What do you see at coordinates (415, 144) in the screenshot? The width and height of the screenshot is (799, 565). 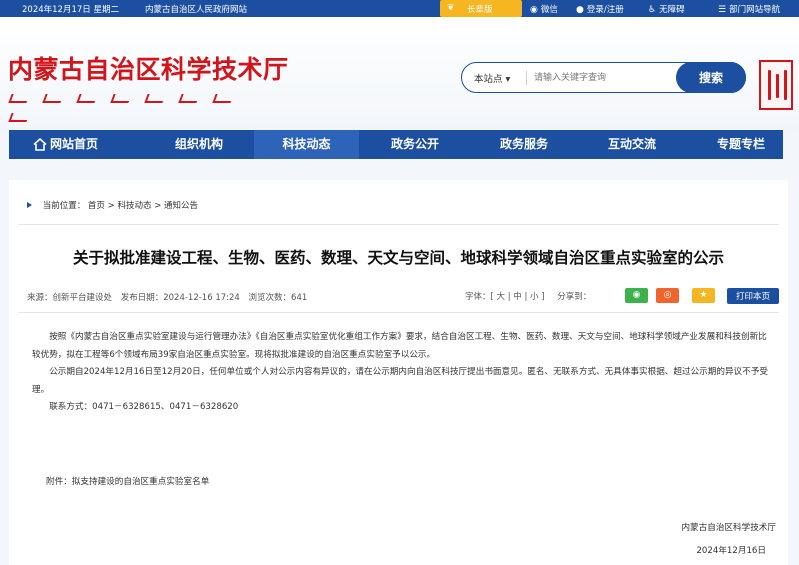 I see `nav-item-gov-affairs: 政务公开` at bounding box center [415, 144].